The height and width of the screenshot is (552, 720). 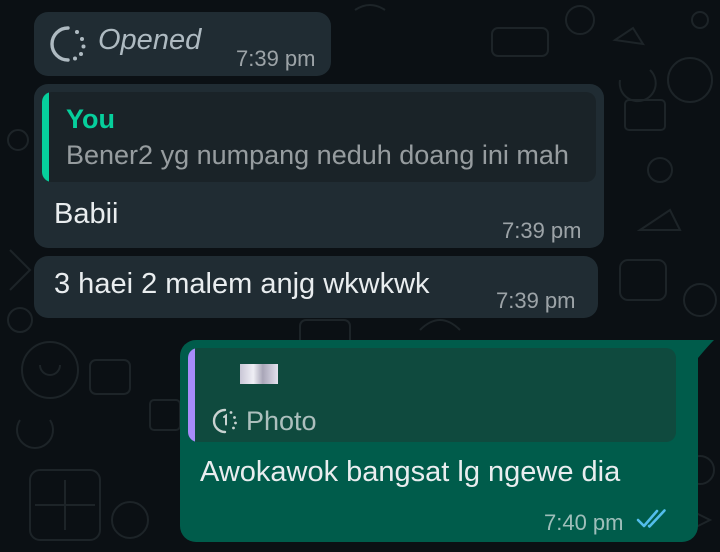 I want to click on message-text: Awokawok bangsat lg ngewe dia, so click(x=410, y=472).